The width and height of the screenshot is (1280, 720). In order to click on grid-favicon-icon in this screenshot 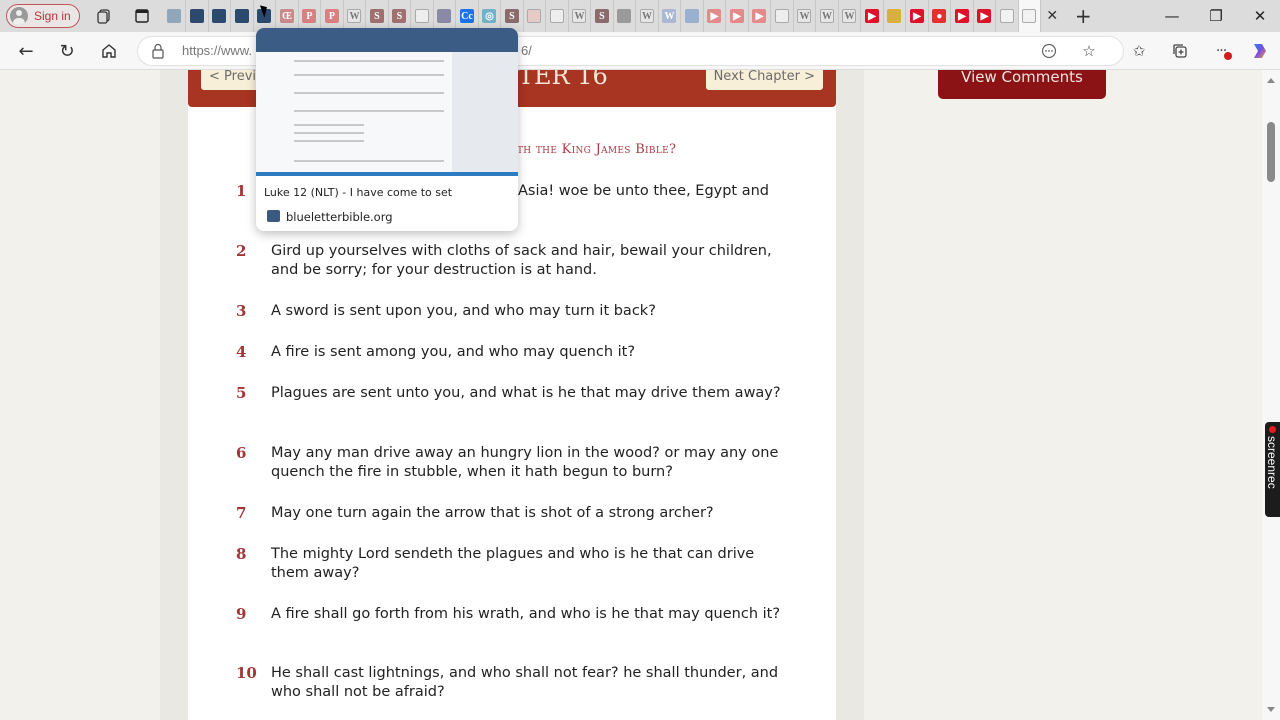, I will do `click(534, 16)`.